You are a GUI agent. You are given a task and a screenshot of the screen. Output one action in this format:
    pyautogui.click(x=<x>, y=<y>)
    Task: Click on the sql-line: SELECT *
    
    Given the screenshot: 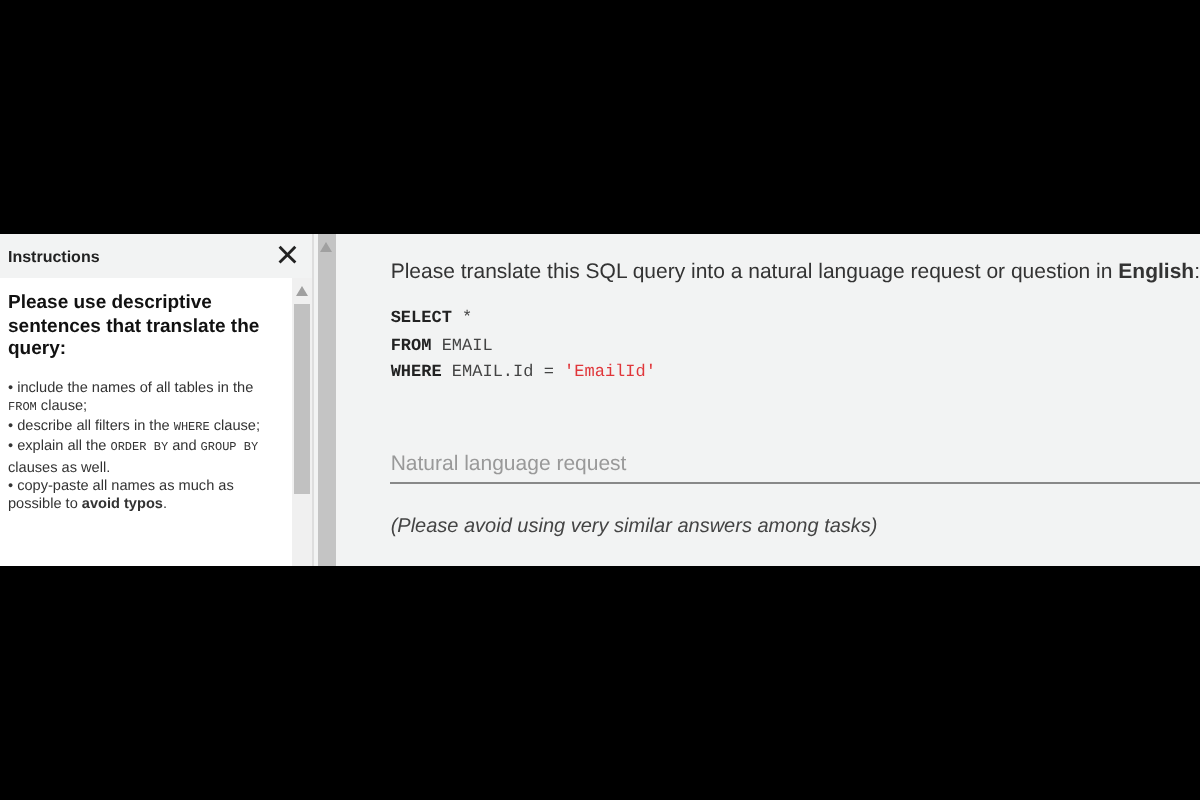 What is the action you would take?
    pyautogui.click(x=432, y=319)
    